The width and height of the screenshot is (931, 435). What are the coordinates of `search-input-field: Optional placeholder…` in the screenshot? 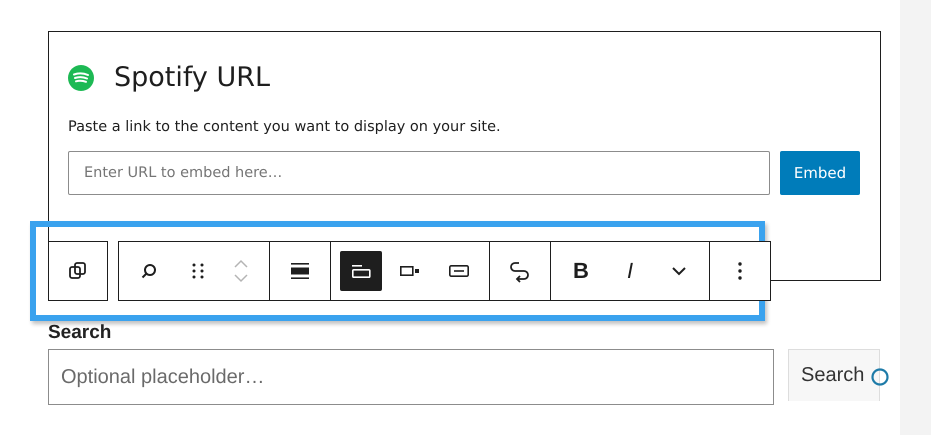 It's located at (411, 377).